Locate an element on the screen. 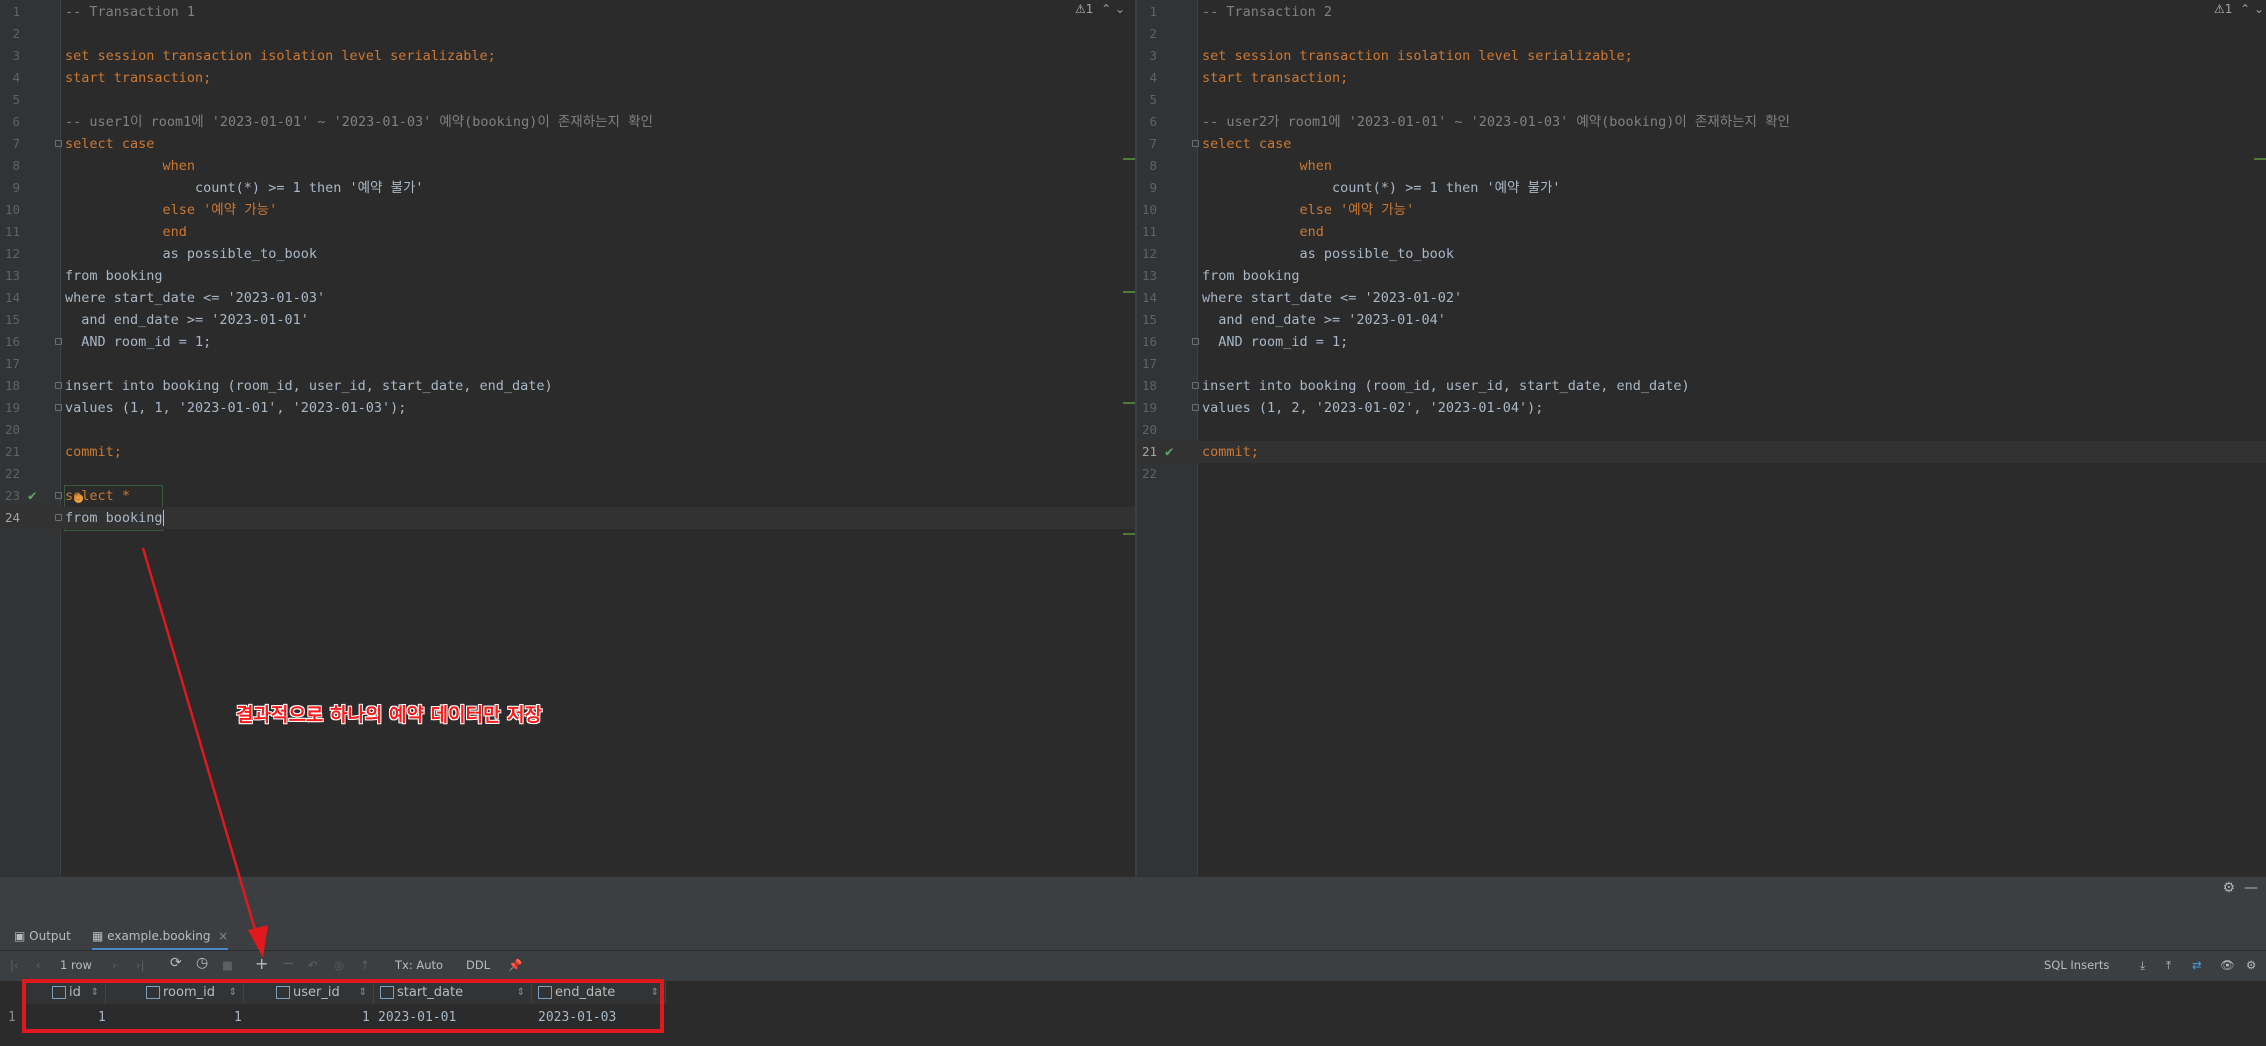 Image resolution: width=2266 pixels, height=1046 pixels. tx-mode-select: Tx: Auto is located at coordinates (419, 965).